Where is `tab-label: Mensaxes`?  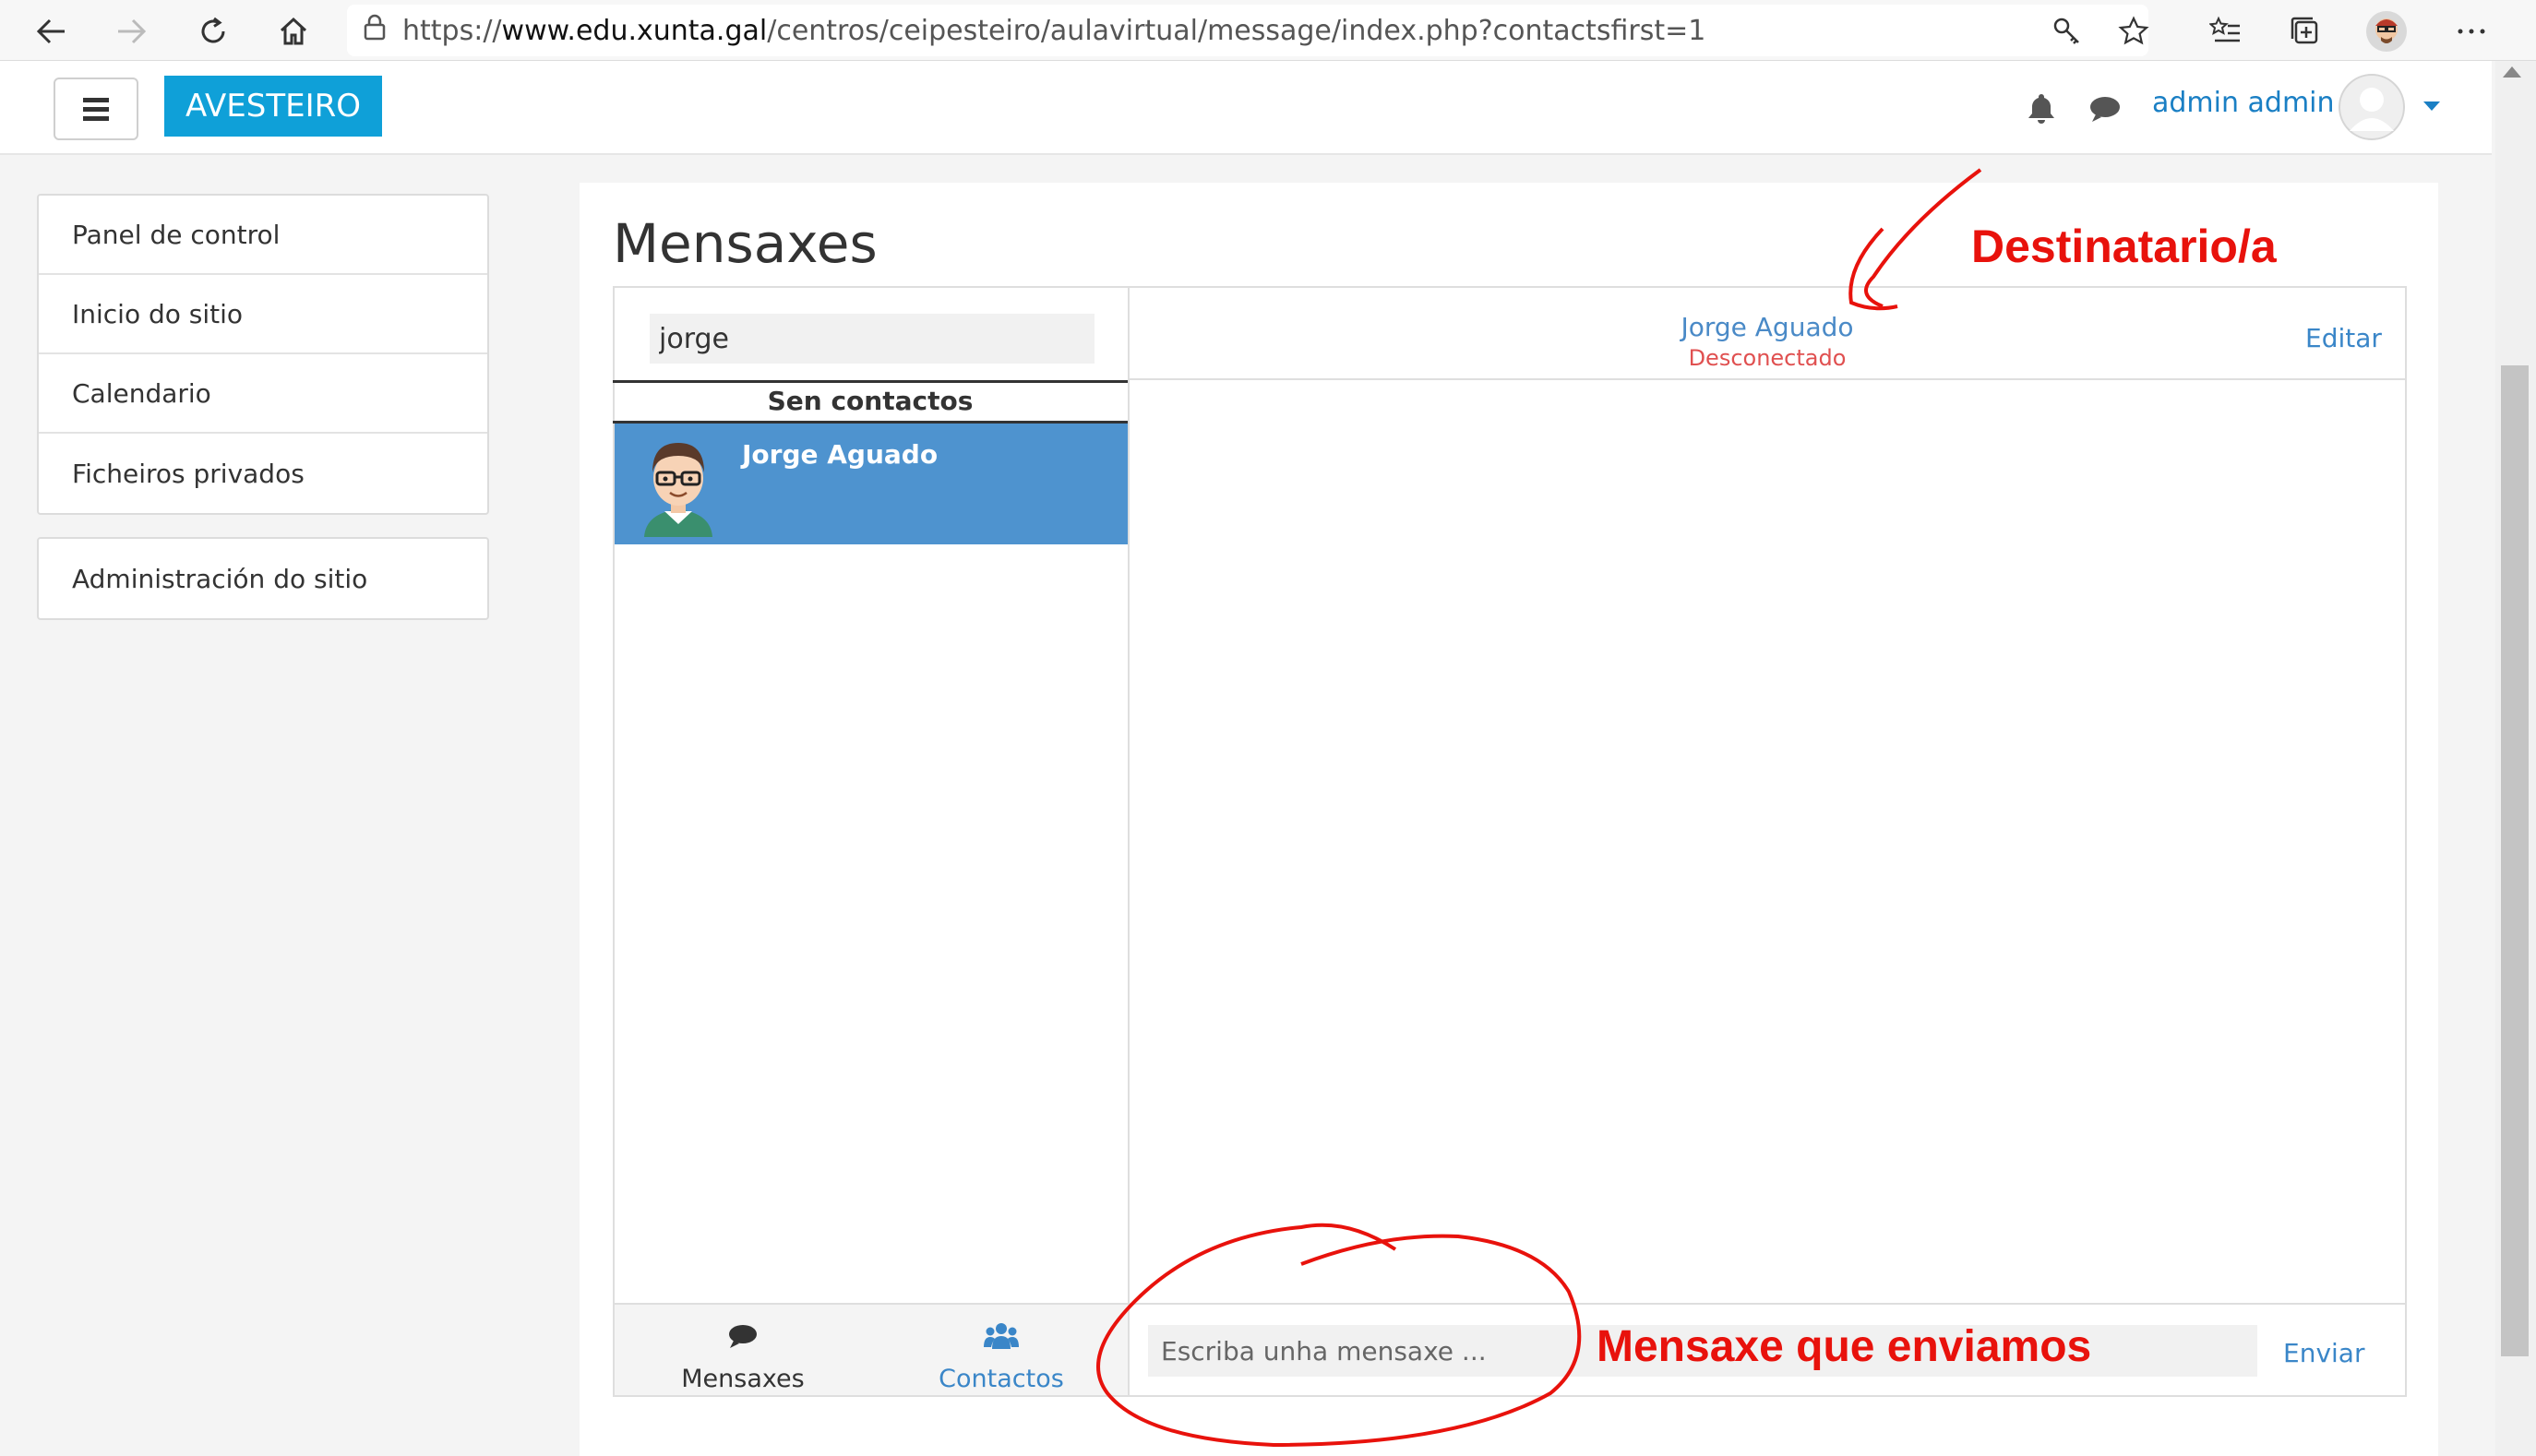 tab-label: Mensaxes is located at coordinates (743, 1379).